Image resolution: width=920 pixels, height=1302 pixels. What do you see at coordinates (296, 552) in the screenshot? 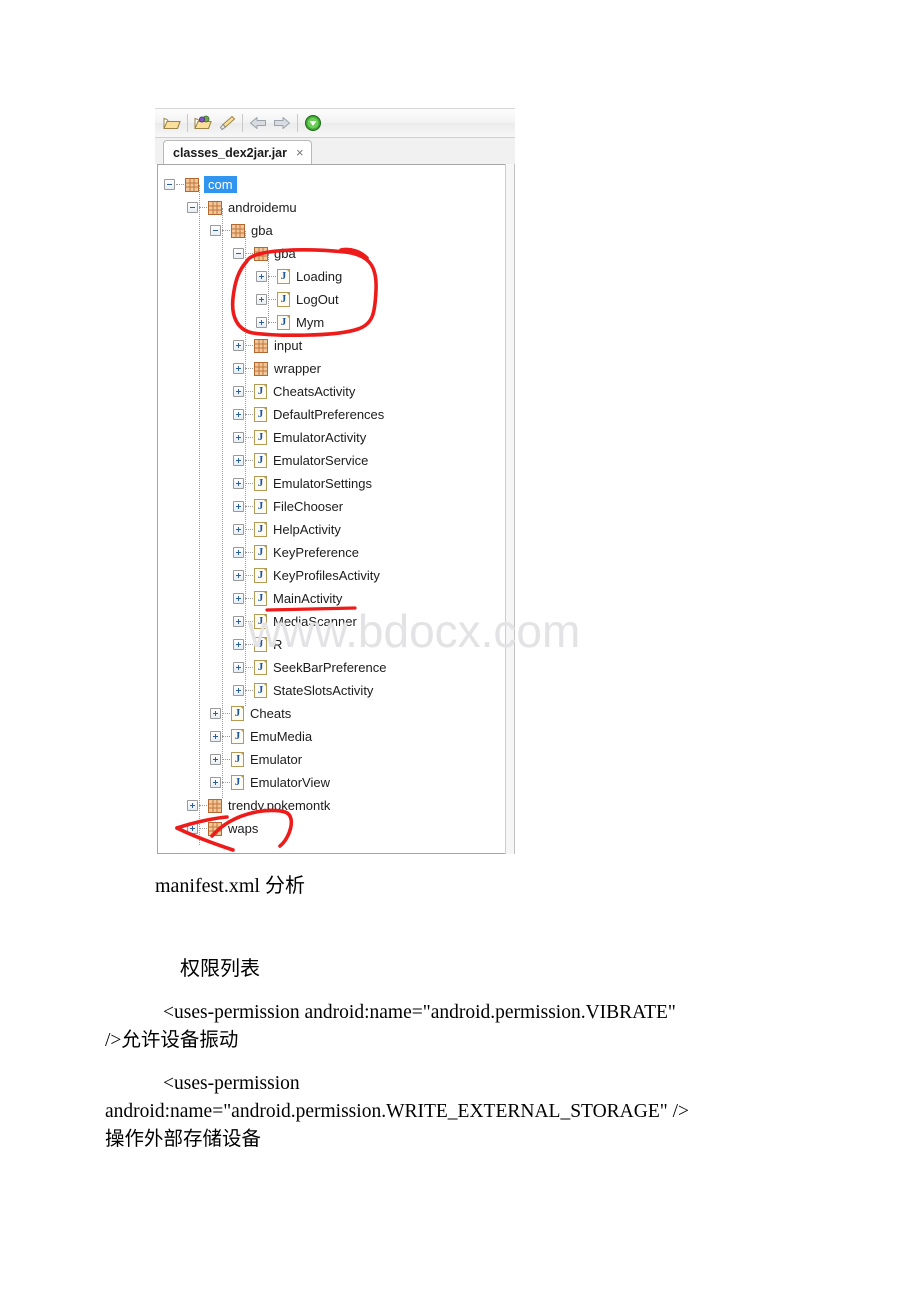
I see `tree-node-keypreference: J KeyPreference` at bounding box center [296, 552].